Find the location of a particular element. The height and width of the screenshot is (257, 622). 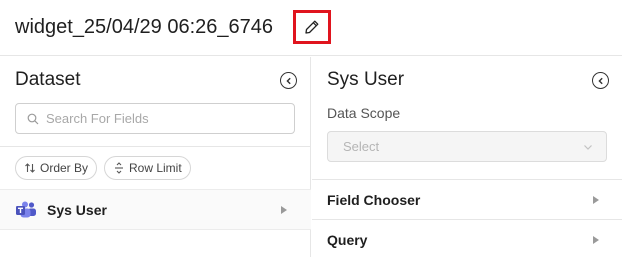

collapse-config-button is located at coordinates (600, 80).